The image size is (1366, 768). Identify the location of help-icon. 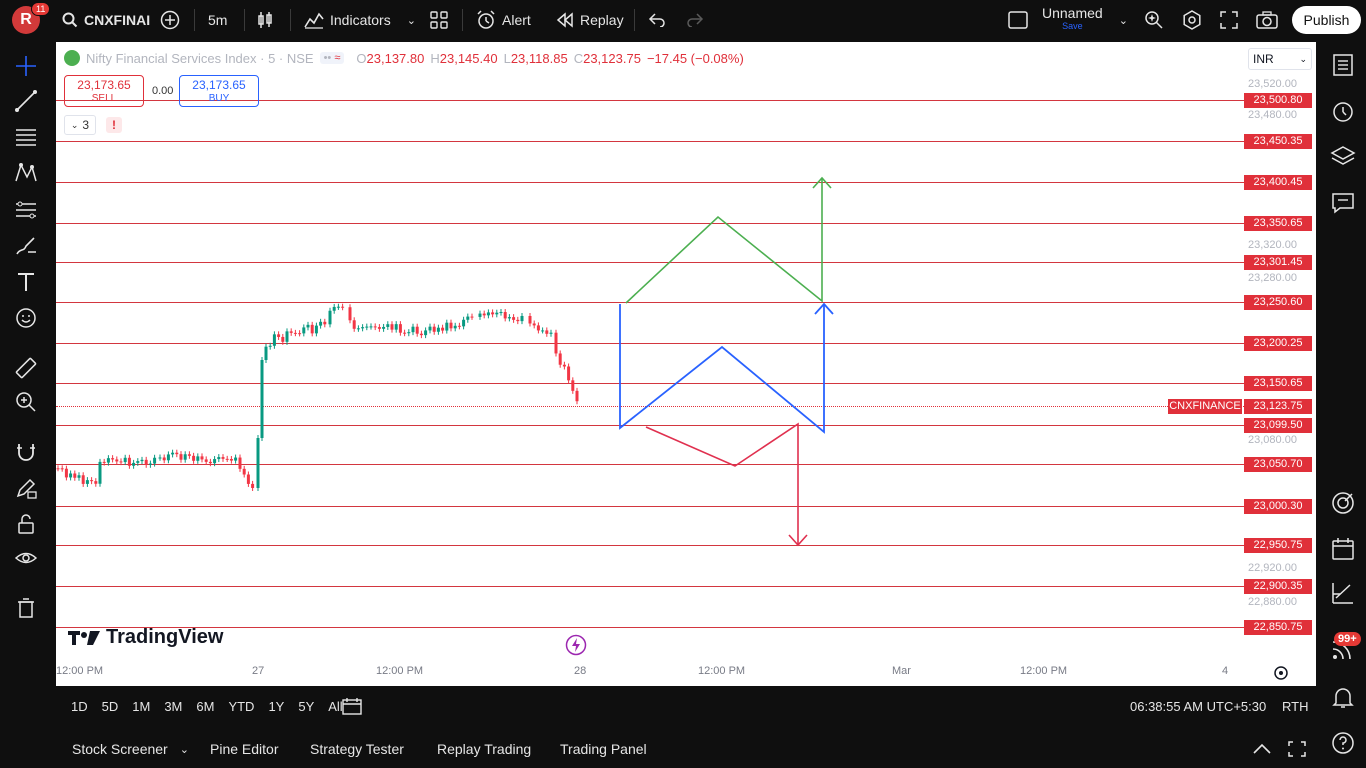
(1343, 743).